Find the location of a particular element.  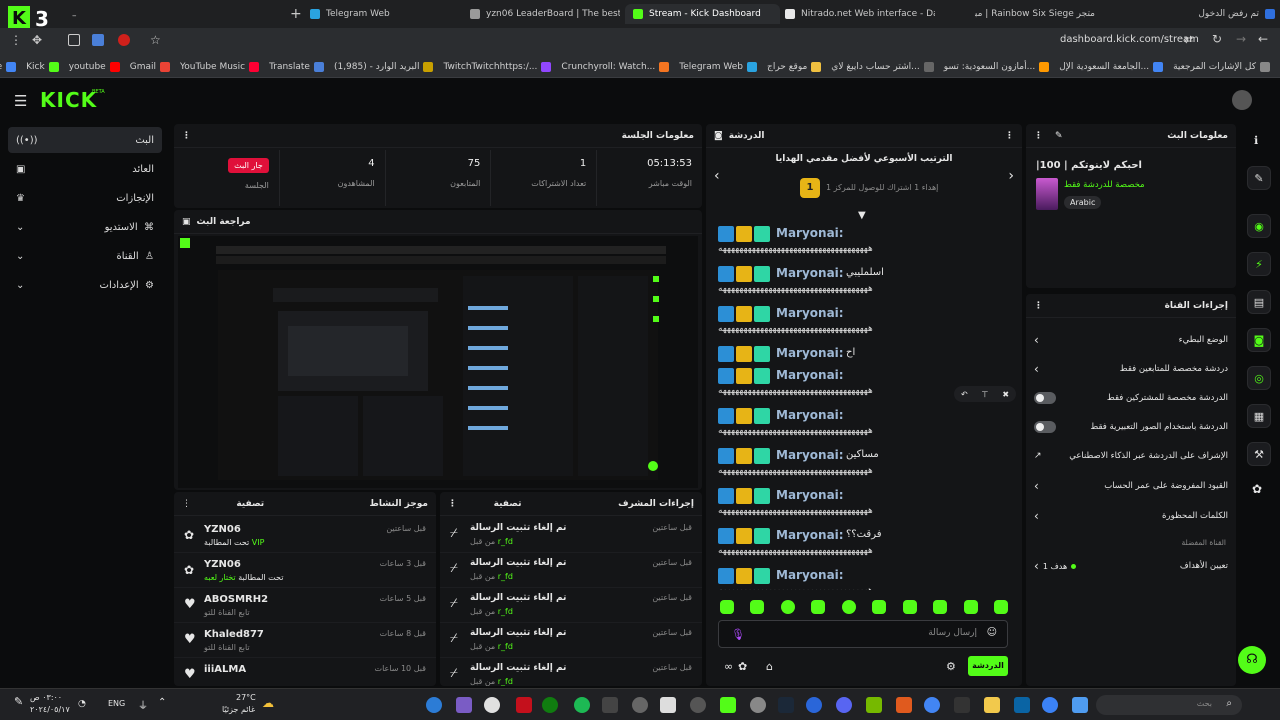

tab-leaderboard: yzn06 LeaderBoard | The best Cl is located at coordinates (545, 14).